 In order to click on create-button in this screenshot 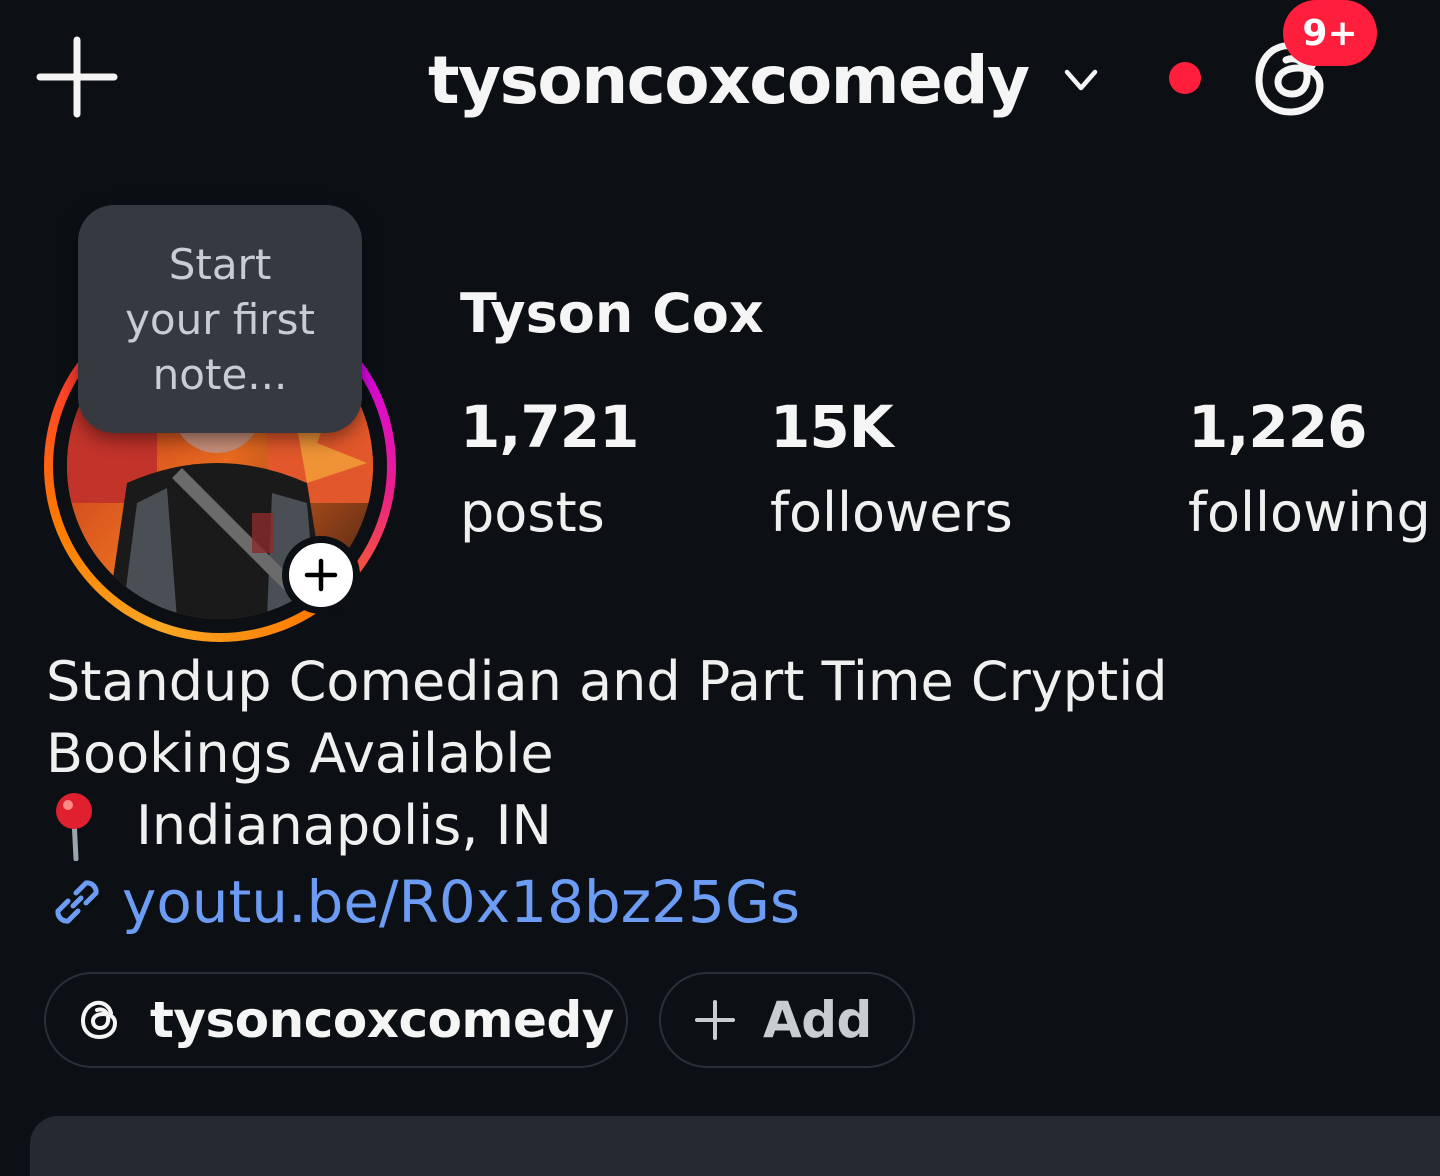, I will do `click(77, 77)`.